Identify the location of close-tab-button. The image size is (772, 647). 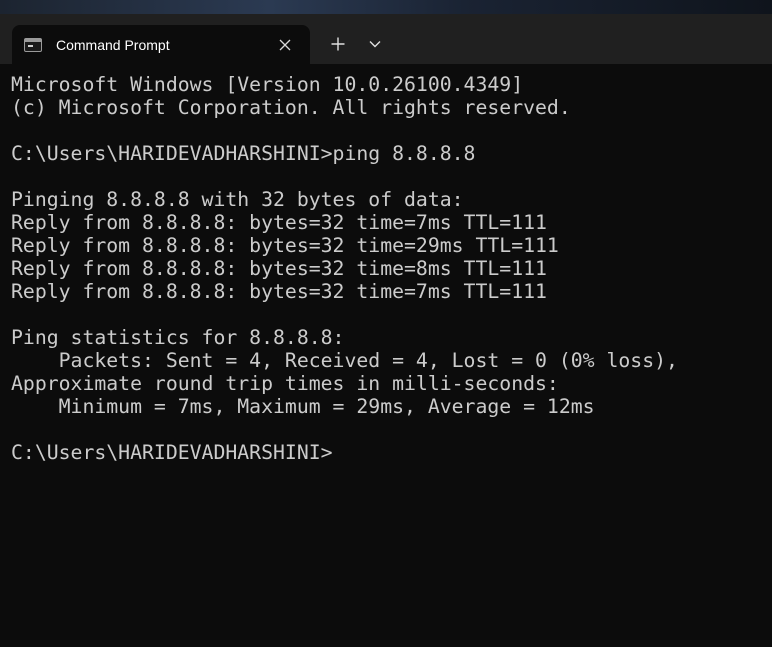
(285, 45).